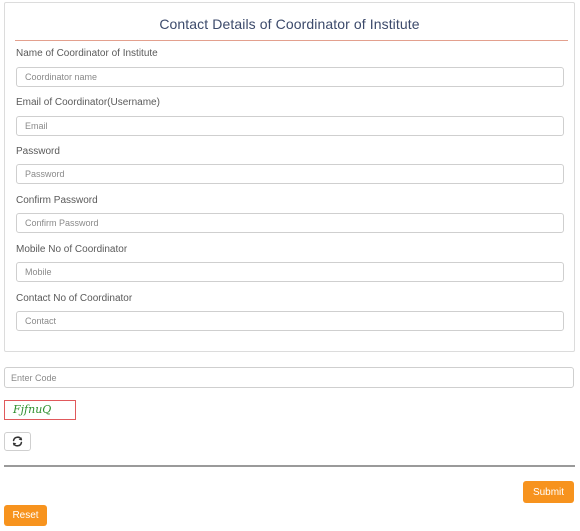 This screenshot has height=531, width=580. I want to click on captcha-code-input, so click(289, 377).